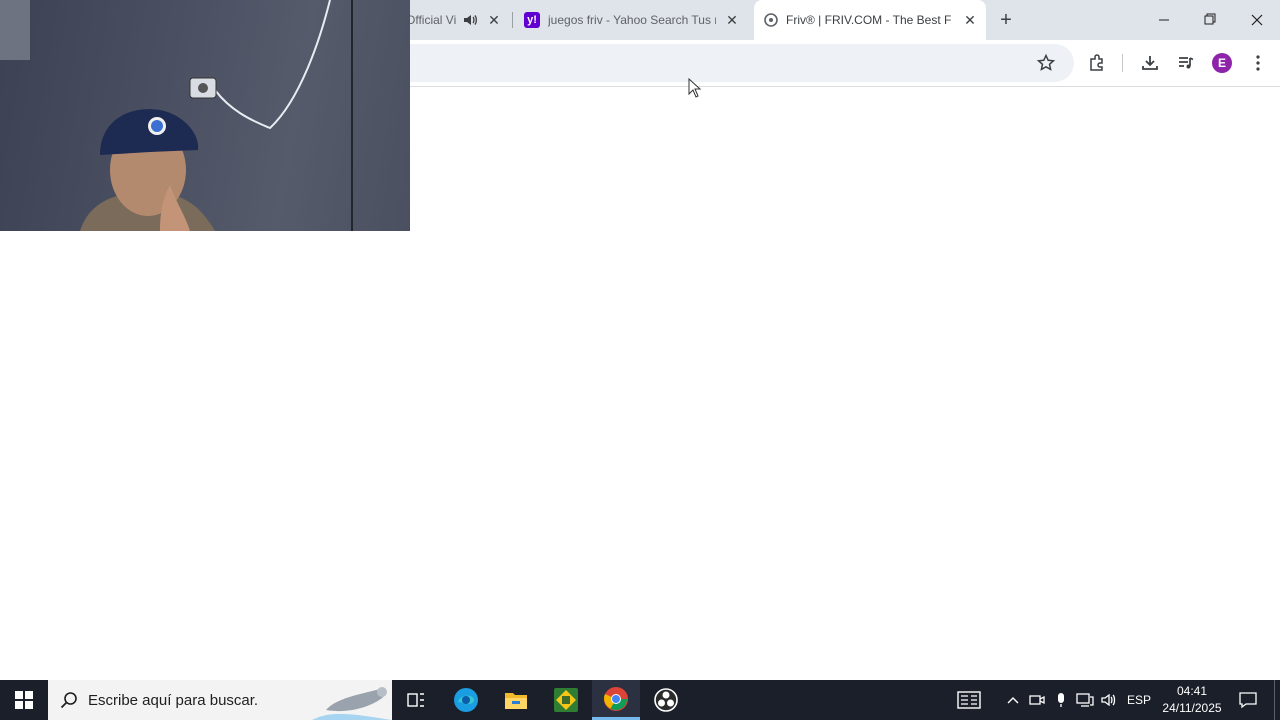 The height and width of the screenshot is (725, 1280). I want to click on download-icon, so click(1150, 63).